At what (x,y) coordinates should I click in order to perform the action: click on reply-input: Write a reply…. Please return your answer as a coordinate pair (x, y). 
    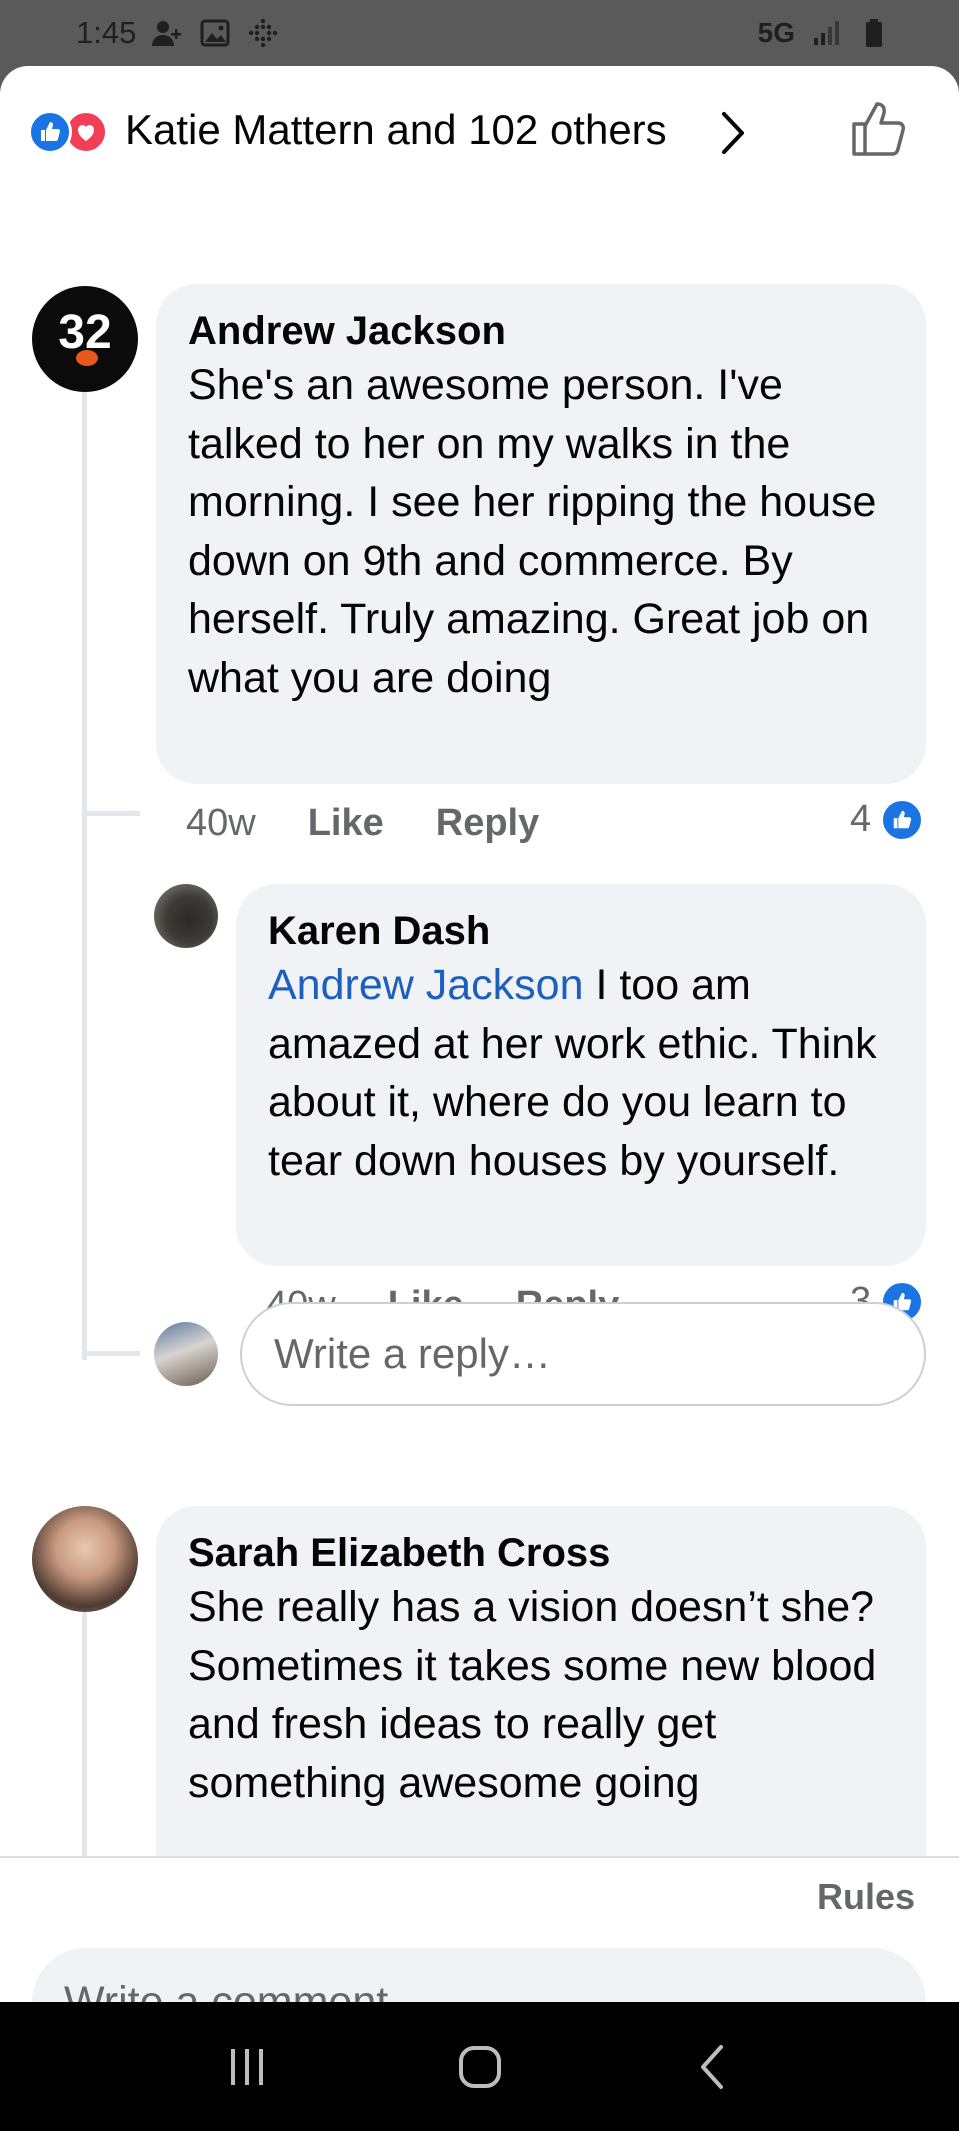
    Looking at the image, I should click on (583, 1354).